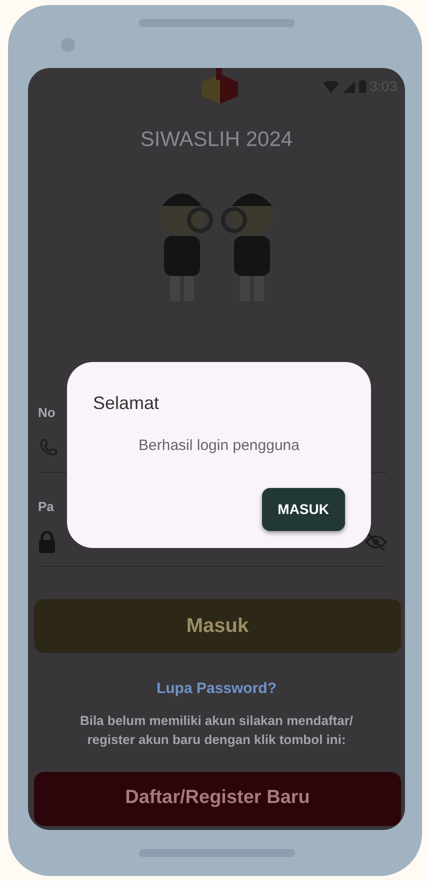 The image size is (427, 881). Describe the element at coordinates (330, 86) in the screenshot. I see `wifi-icon` at that location.